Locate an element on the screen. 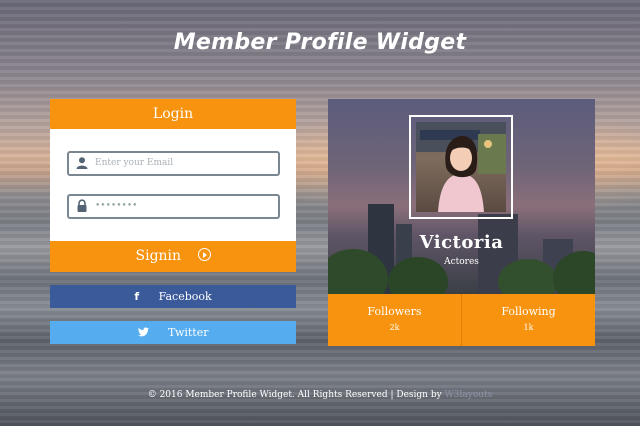 Image resolution: width=640 pixels, height=426 pixels. following-label: Following is located at coordinates (528, 311).